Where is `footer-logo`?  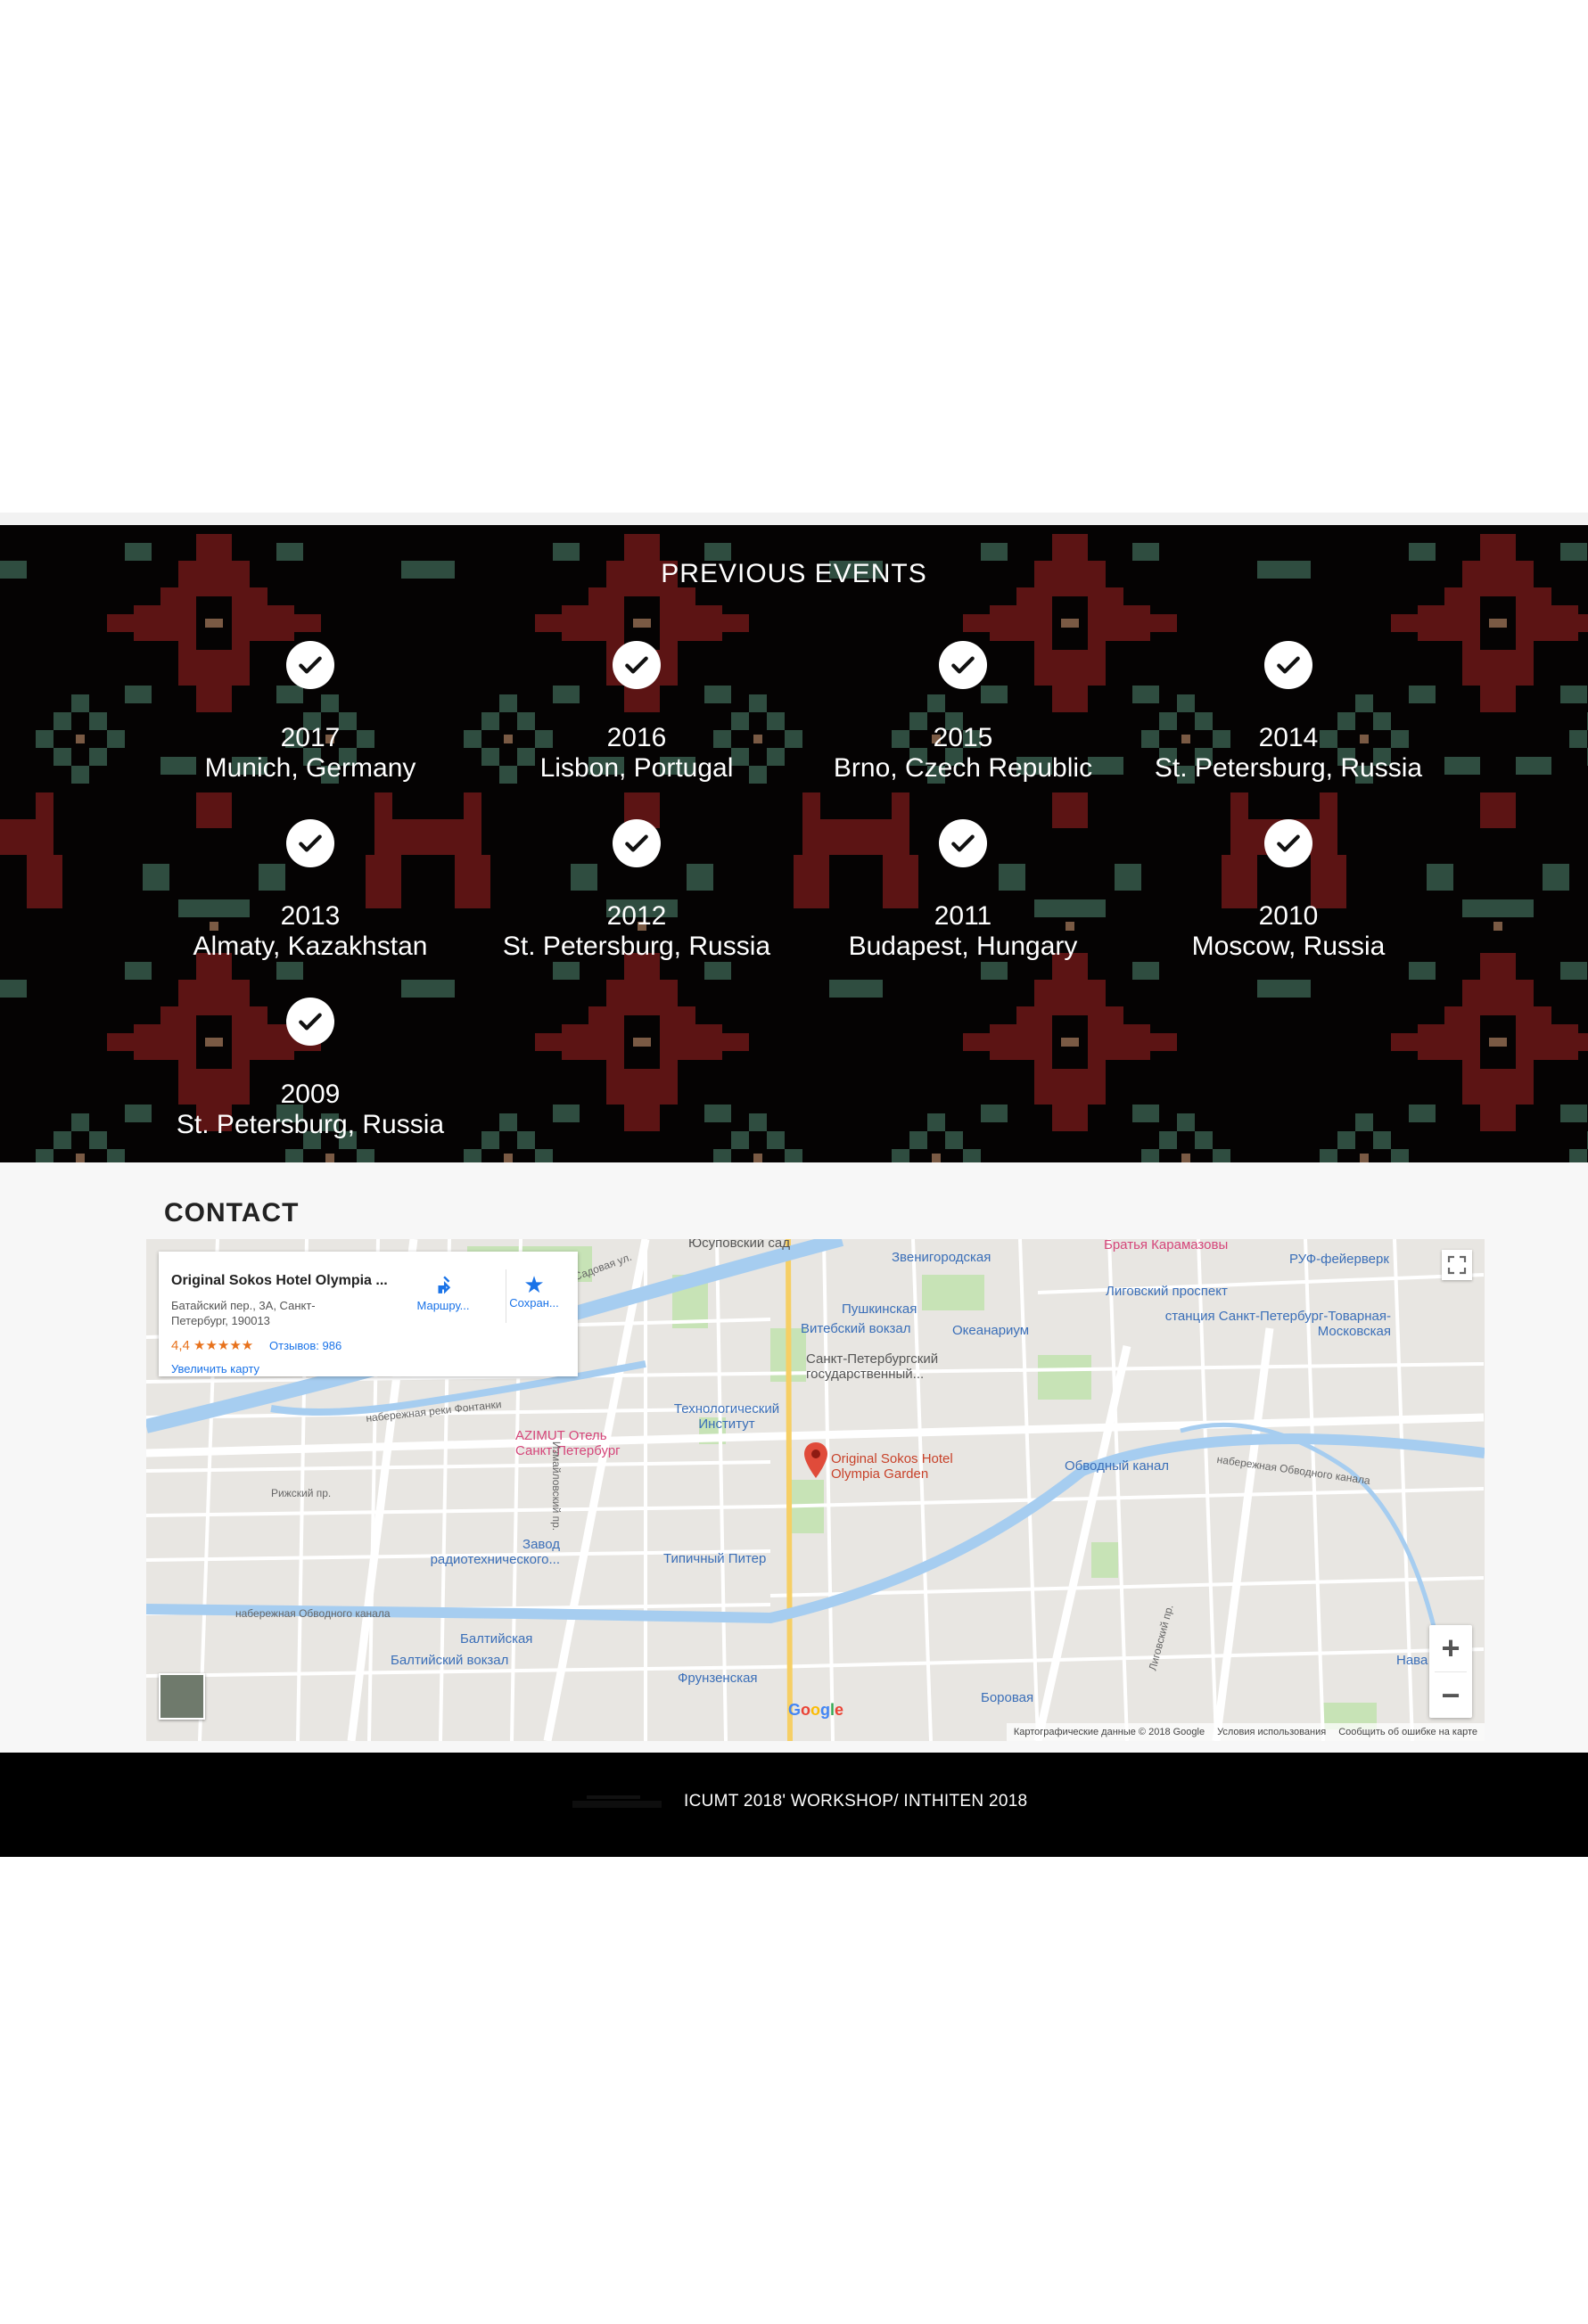
footer-logo is located at coordinates (617, 1801).